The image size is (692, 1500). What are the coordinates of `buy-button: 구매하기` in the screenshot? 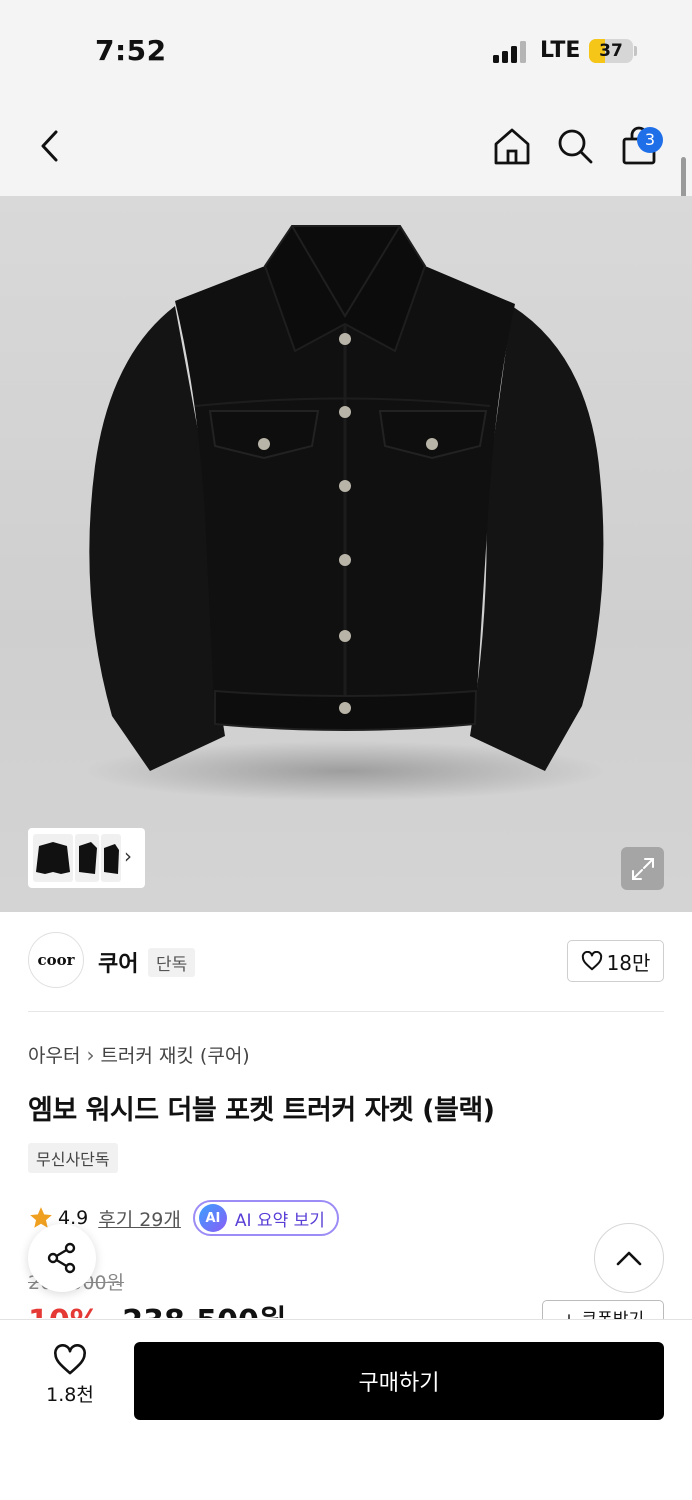 It's located at (399, 1381).